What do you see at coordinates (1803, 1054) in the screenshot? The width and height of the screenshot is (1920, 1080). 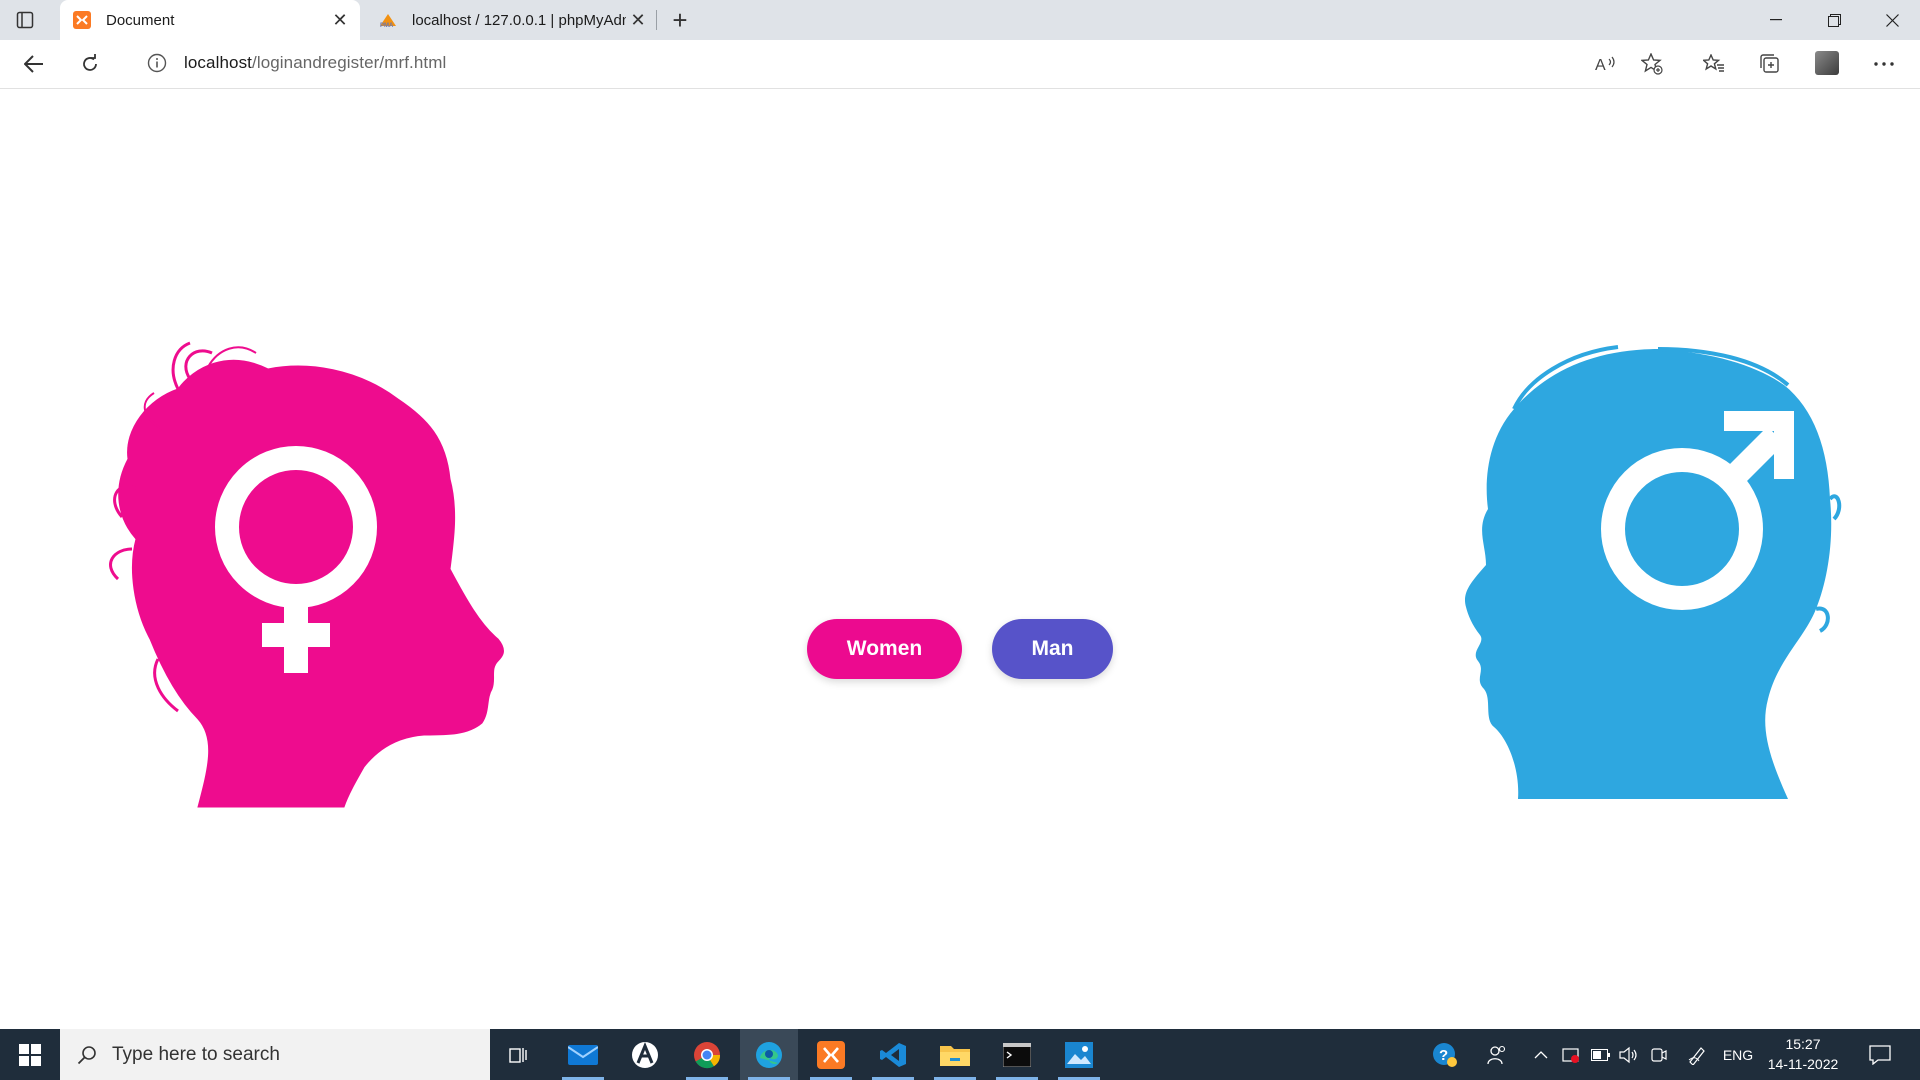 I see `taskbar-clock: 15:27 14-11-2022` at bounding box center [1803, 1054].